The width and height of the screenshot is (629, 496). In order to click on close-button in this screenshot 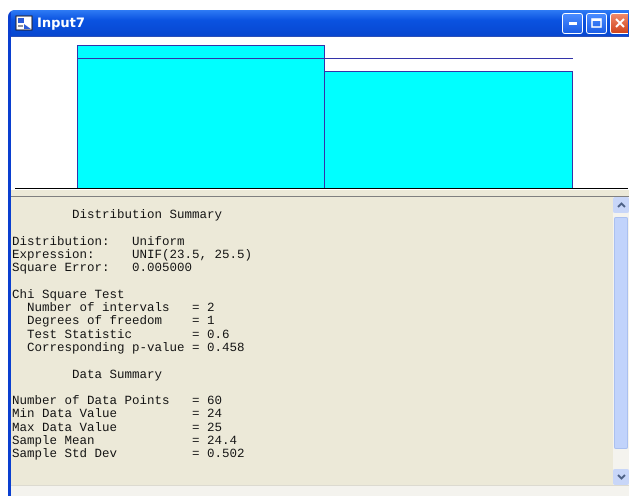, I will do `click(619, 23)`.